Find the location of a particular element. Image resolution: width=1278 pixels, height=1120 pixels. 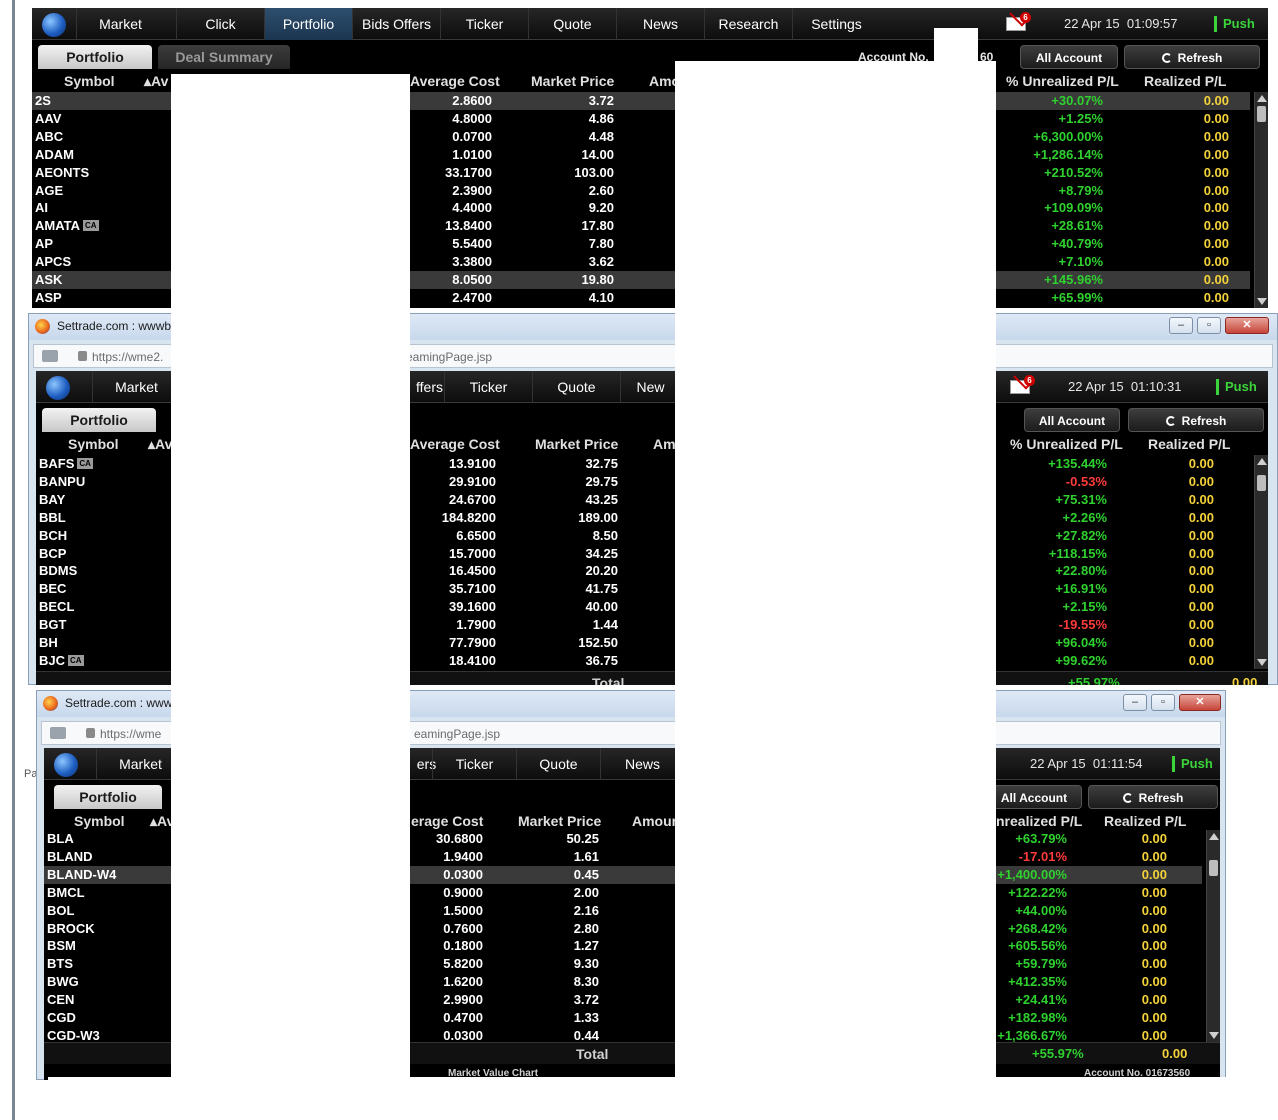

symbol-cell: ABC is located at coordinates (49, 136).